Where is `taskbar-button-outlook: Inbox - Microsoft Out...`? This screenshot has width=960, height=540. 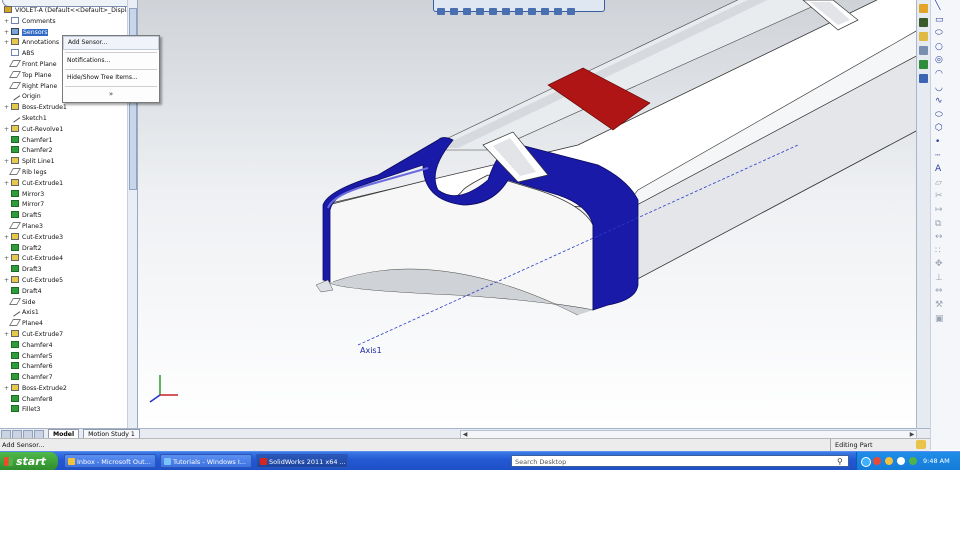
taskbar-button-outlook: Inbox - Microsoft Out... is located at coordinates (110, 461).